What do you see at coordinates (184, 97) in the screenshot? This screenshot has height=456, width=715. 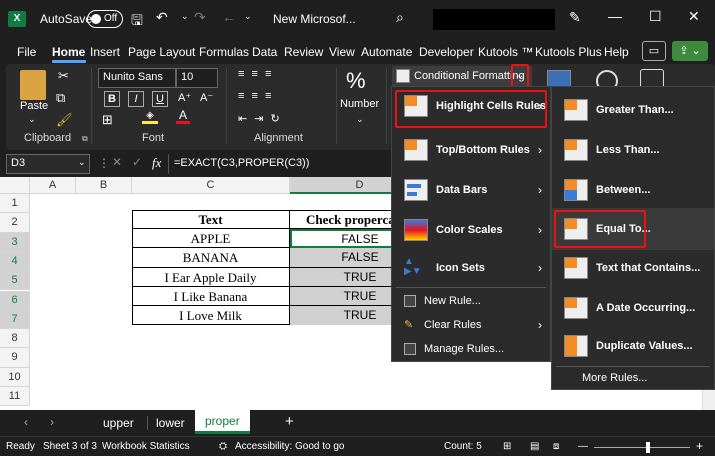 I see `font-grow-icon: A⁺` at bounding box center [184, 97].